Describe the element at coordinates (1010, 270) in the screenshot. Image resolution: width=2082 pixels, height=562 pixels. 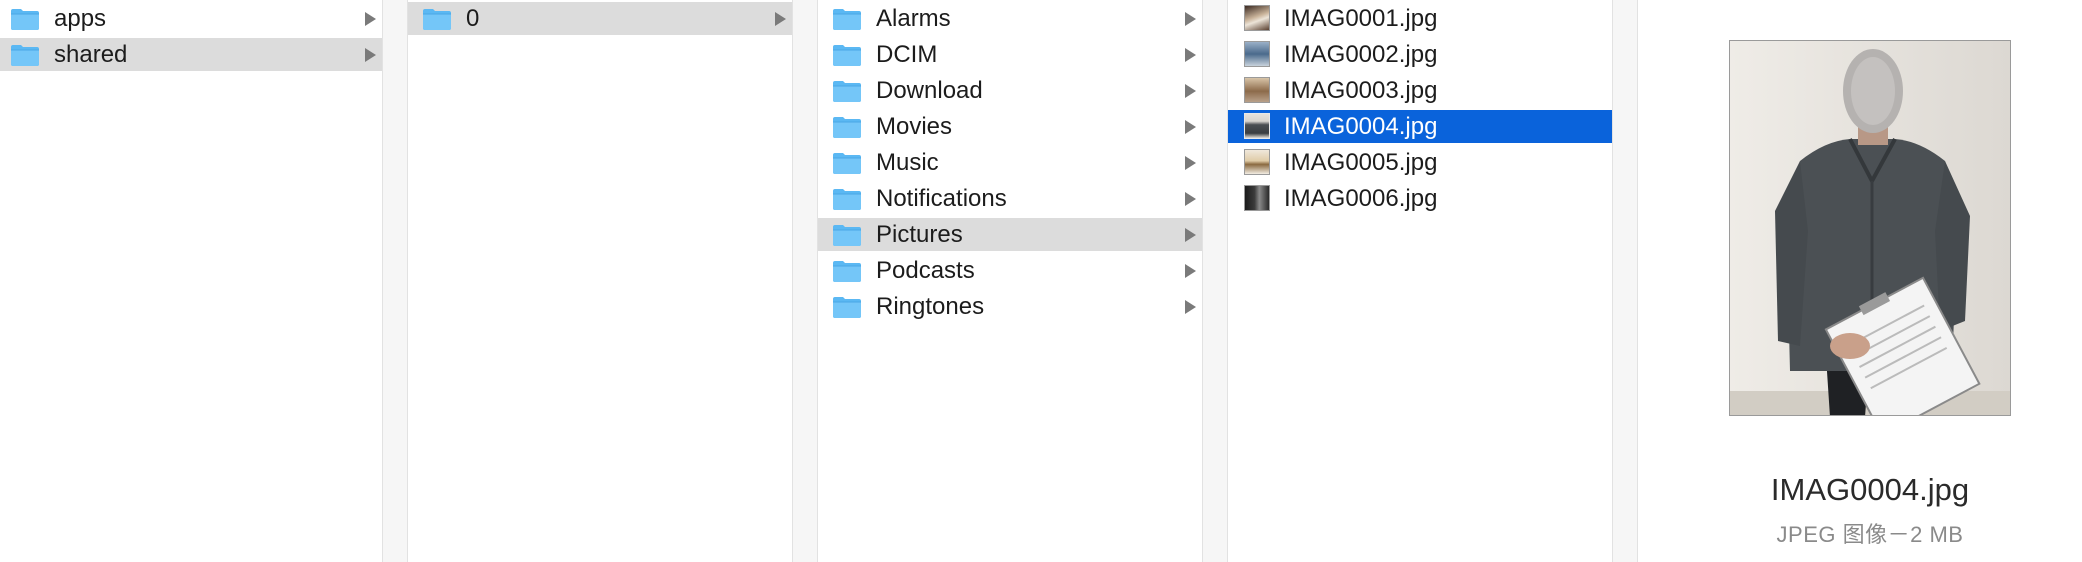
I see `folder-row-podcasts: Podcasts` at that location.